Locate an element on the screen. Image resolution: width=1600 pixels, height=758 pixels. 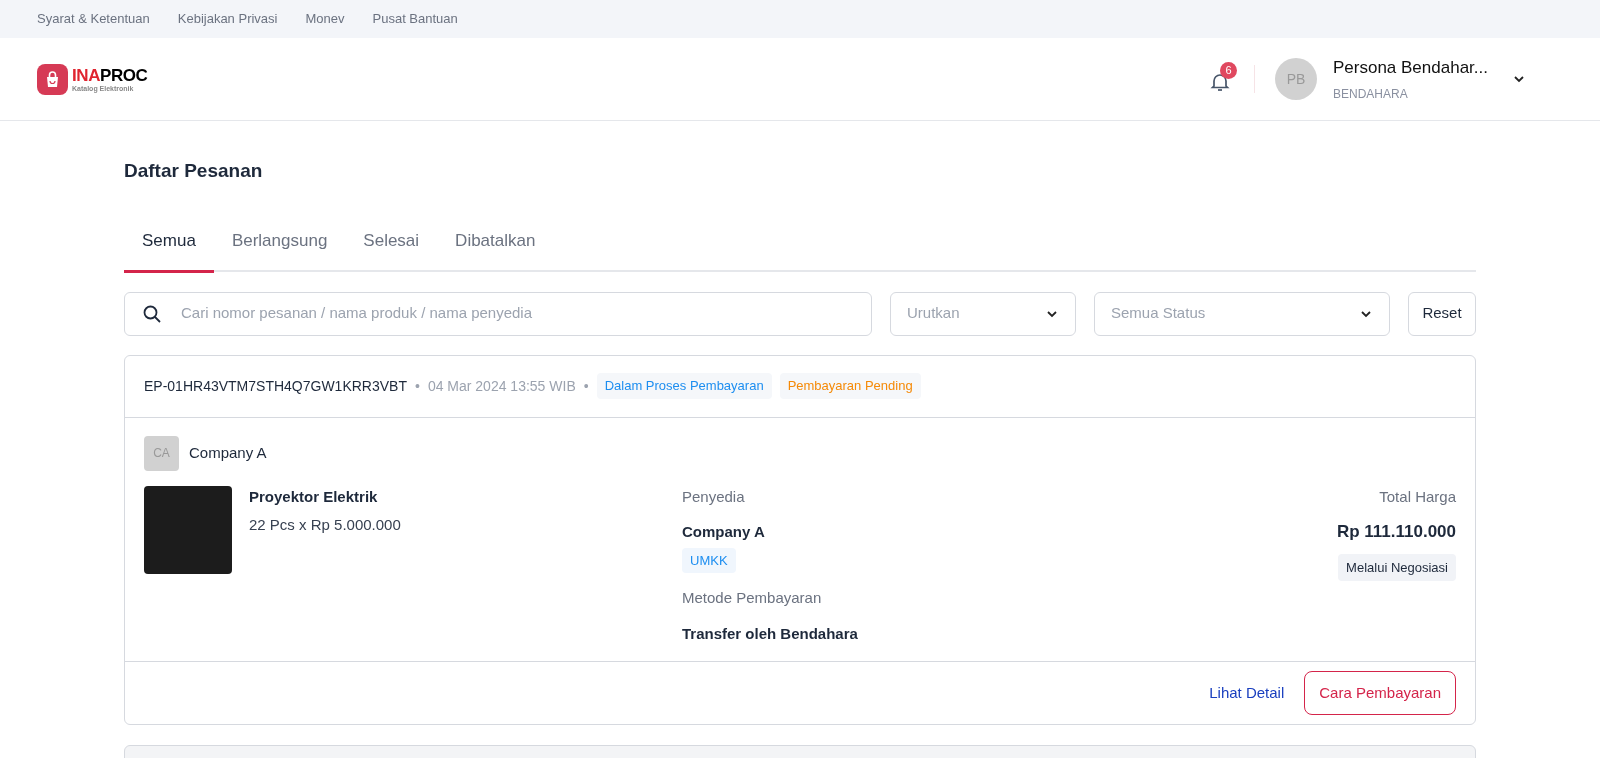
supplier-name: Company A is located at coordinates (723, 532).